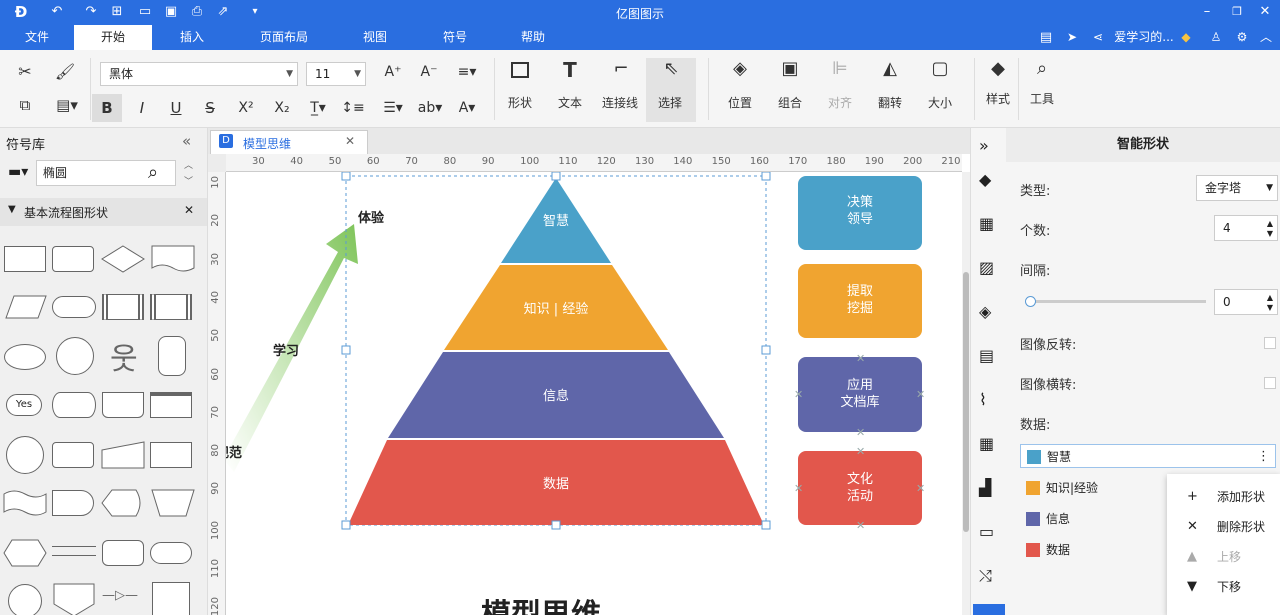  I want to click on close-tab-icon: ✕, so click(350, 141).